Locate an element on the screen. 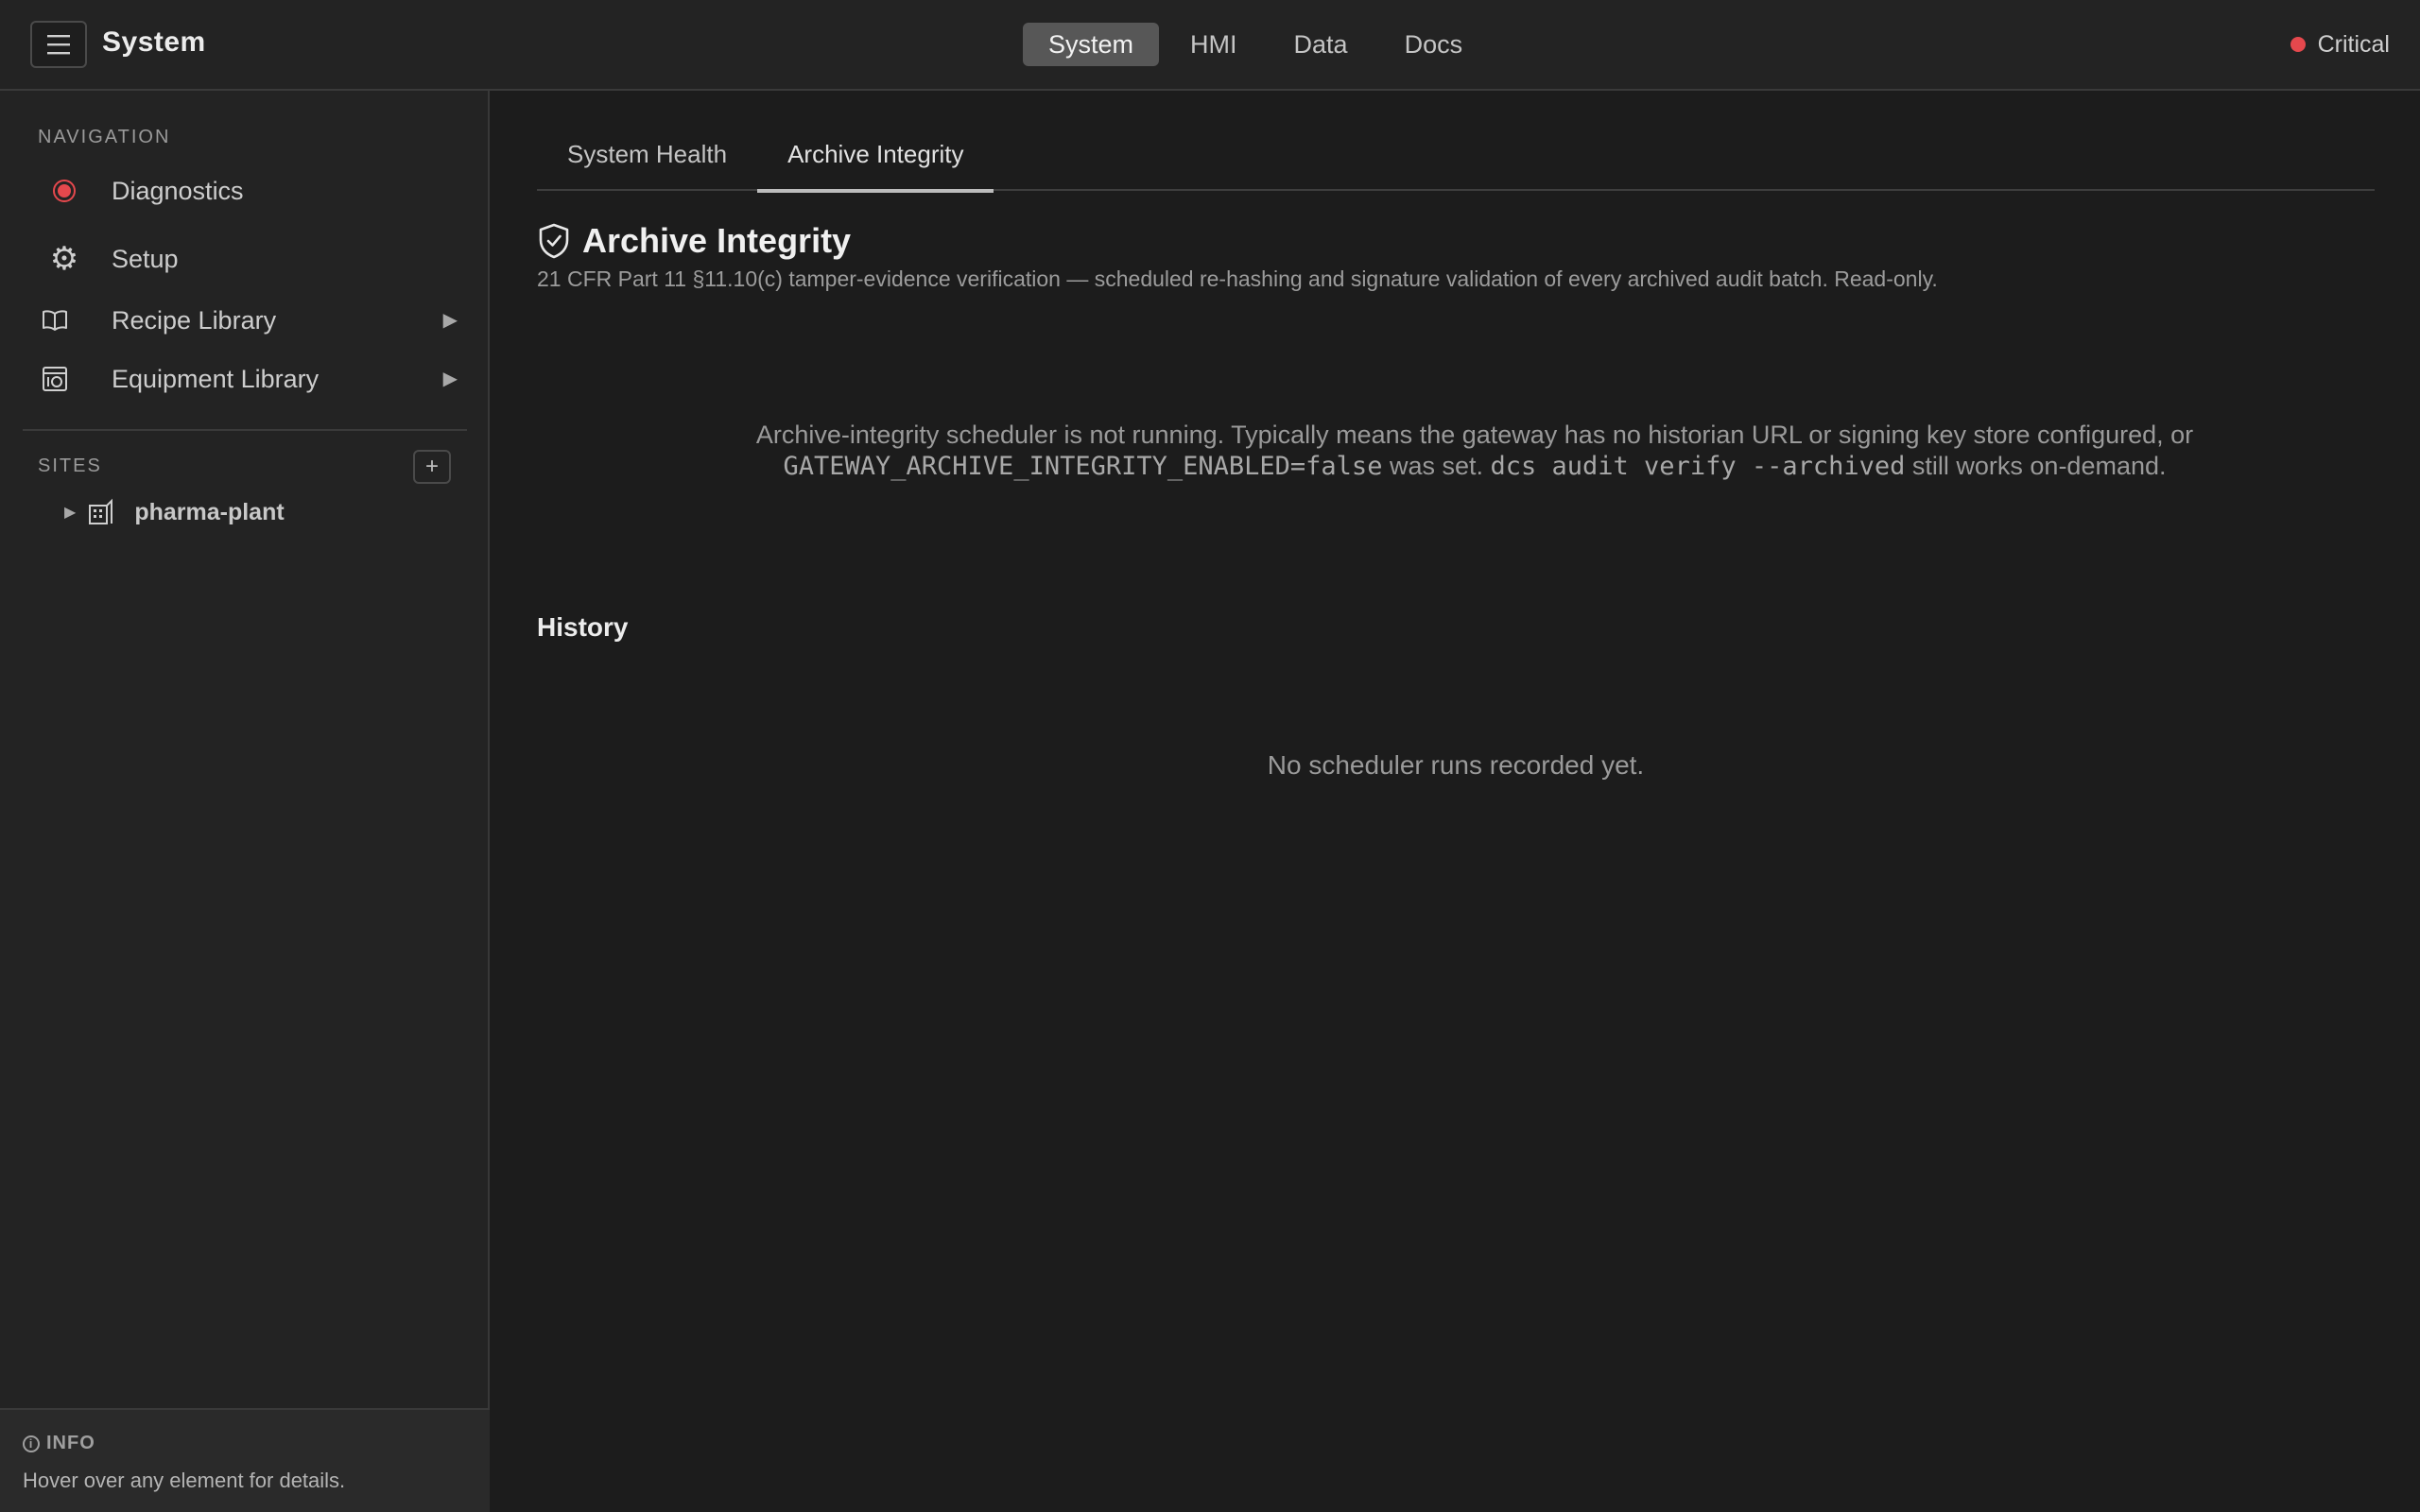  info-header: i INFO is located at coordinates (59, 1443).